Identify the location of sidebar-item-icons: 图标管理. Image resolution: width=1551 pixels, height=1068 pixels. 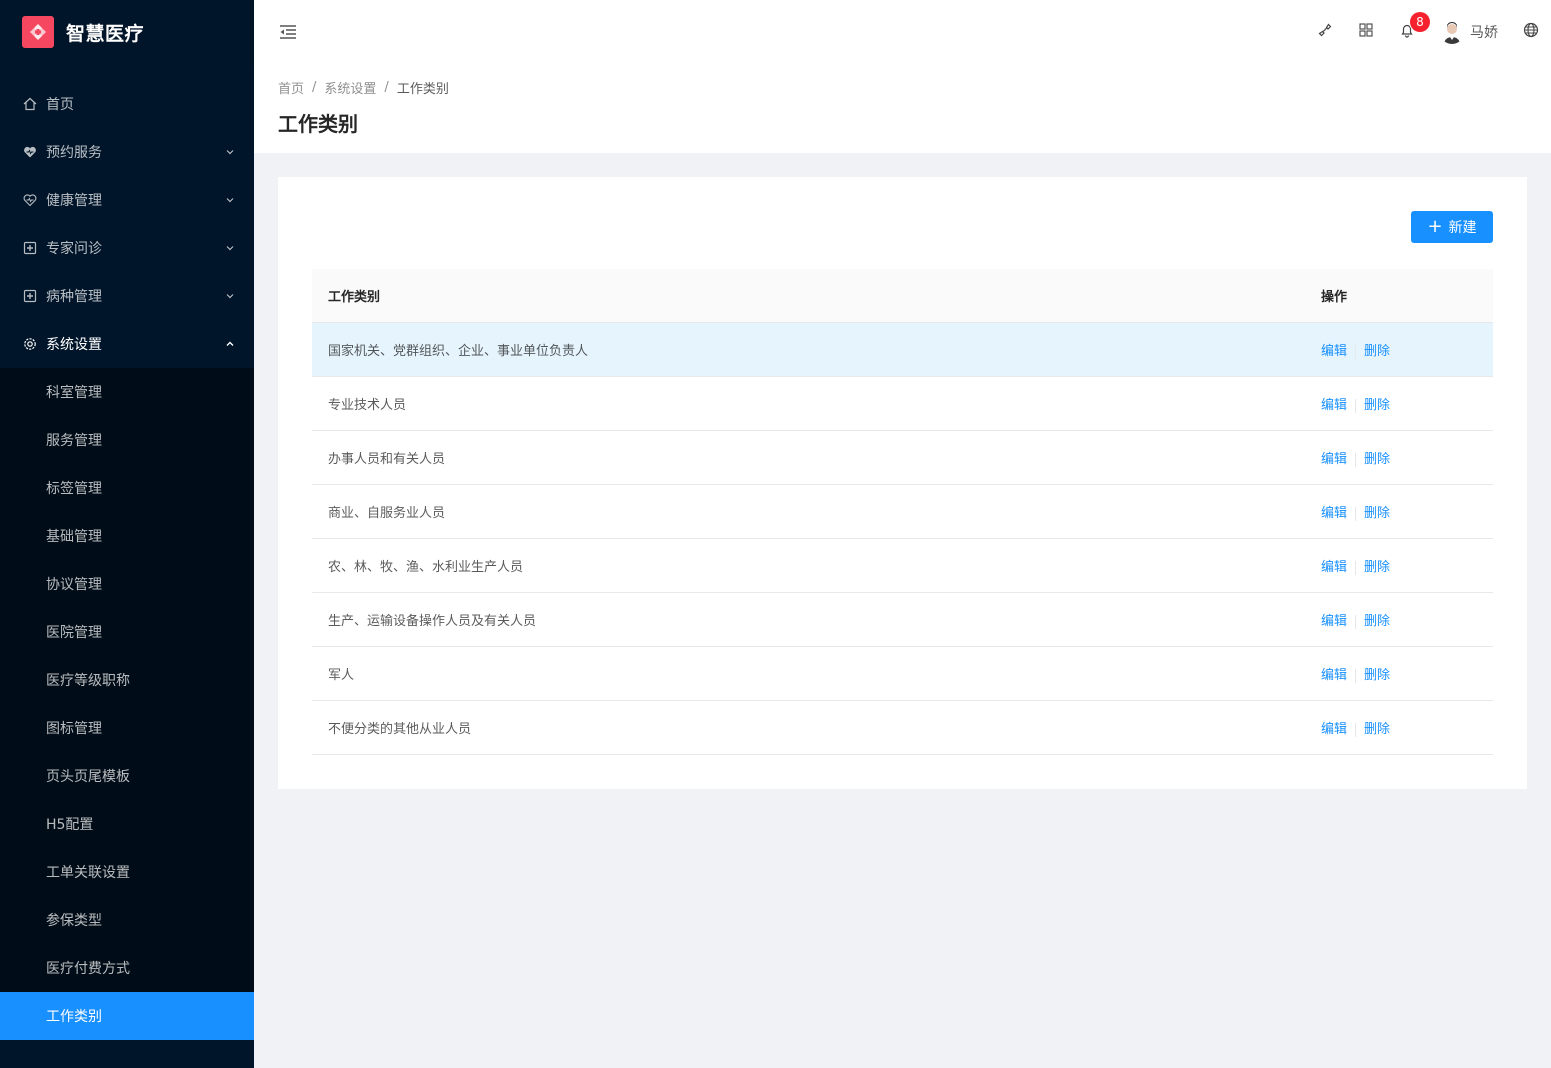
(127, 728).